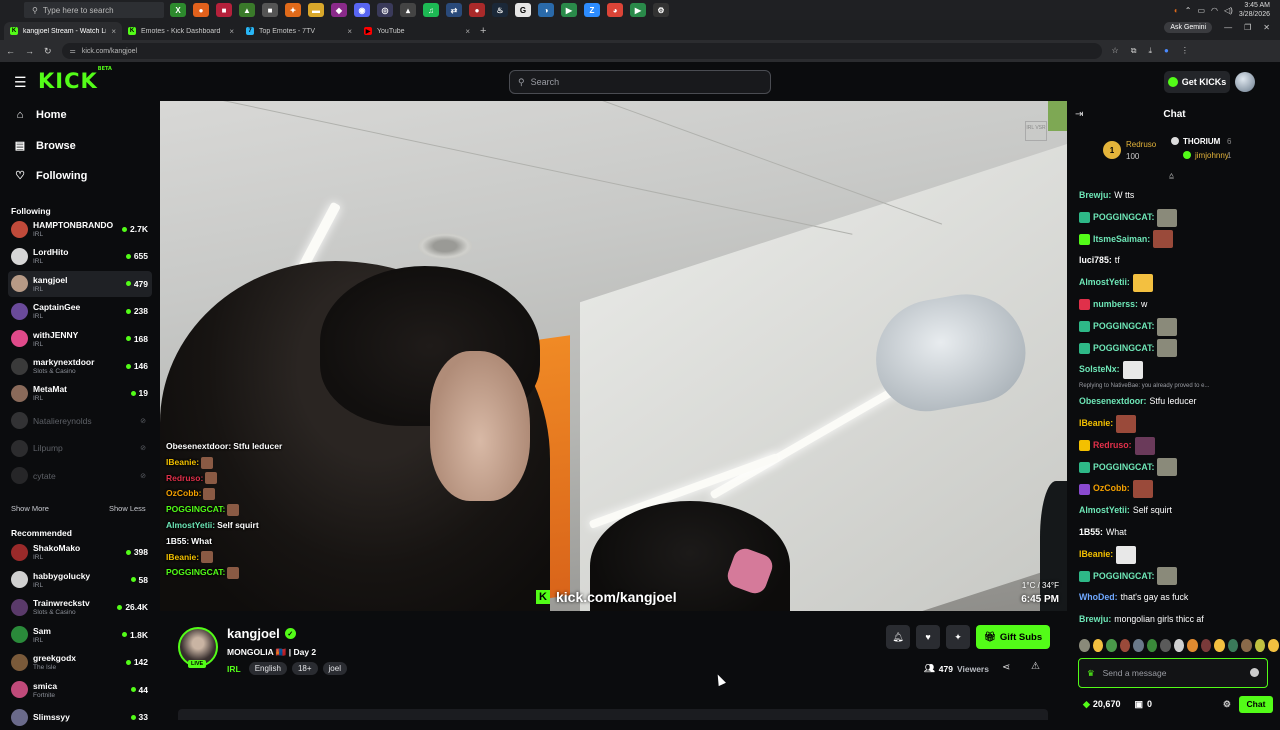 This screenshot has width=1280, height=730. Describe the element at coordinates (1179, 489) in the screenshot. I see `chat-message: OzCobb:` at that location.